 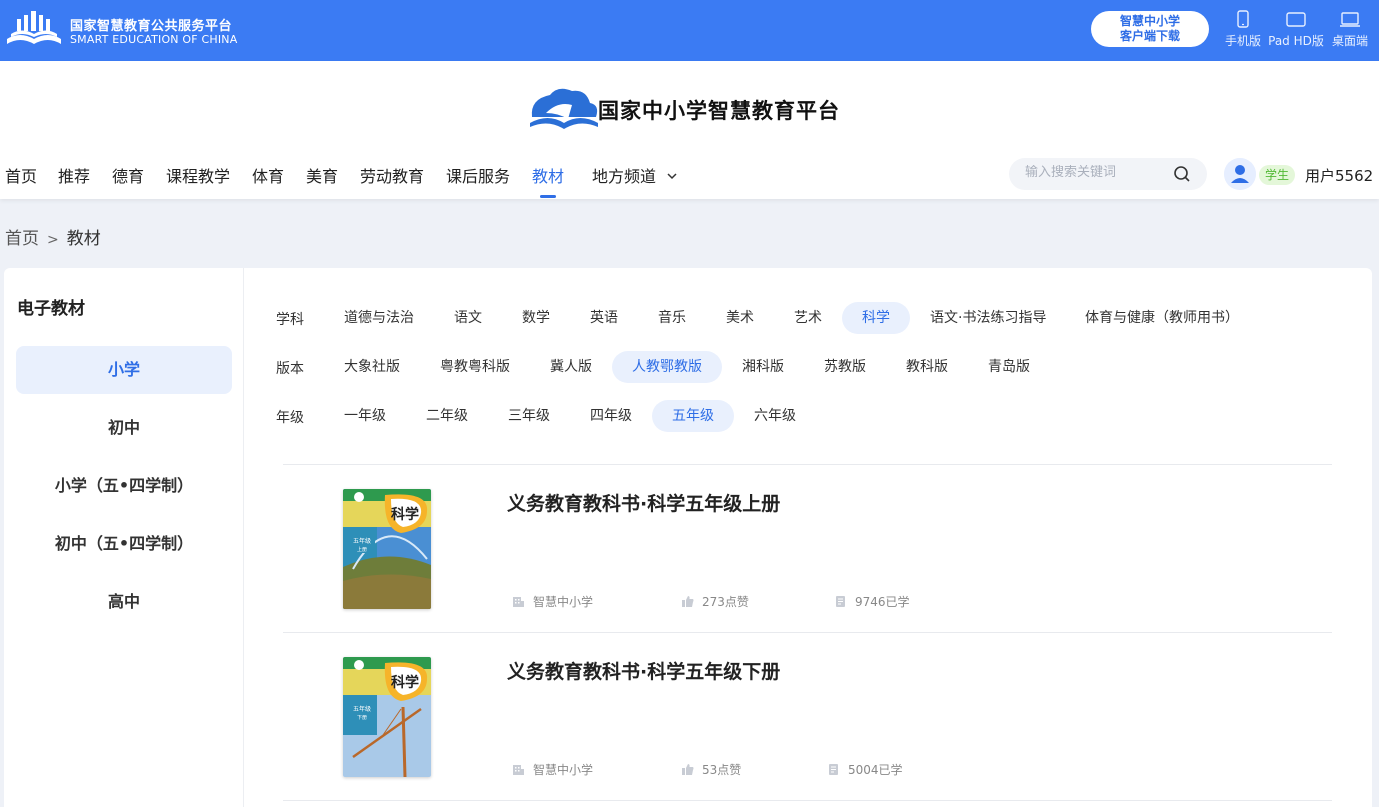 I want to click on book-learners-label: 5004已学, so click(x=875, y=770).